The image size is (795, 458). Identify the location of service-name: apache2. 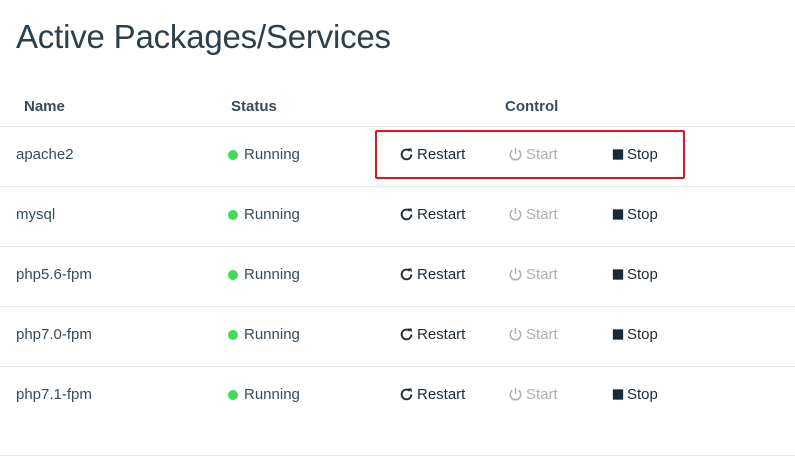
(45, 154).